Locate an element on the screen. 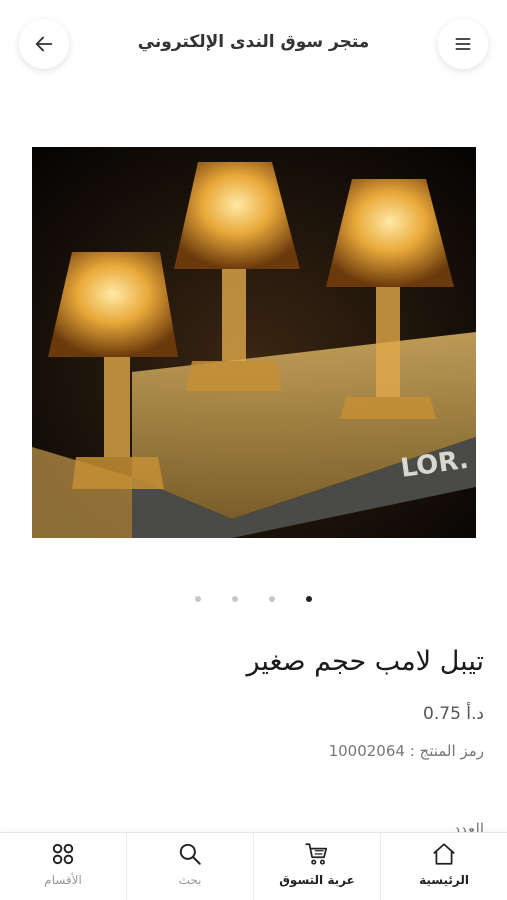 This screenshot has height=900, width=507. store-title: متجر سوق الندى الإلكتروني is located at coordinates (253, 42).